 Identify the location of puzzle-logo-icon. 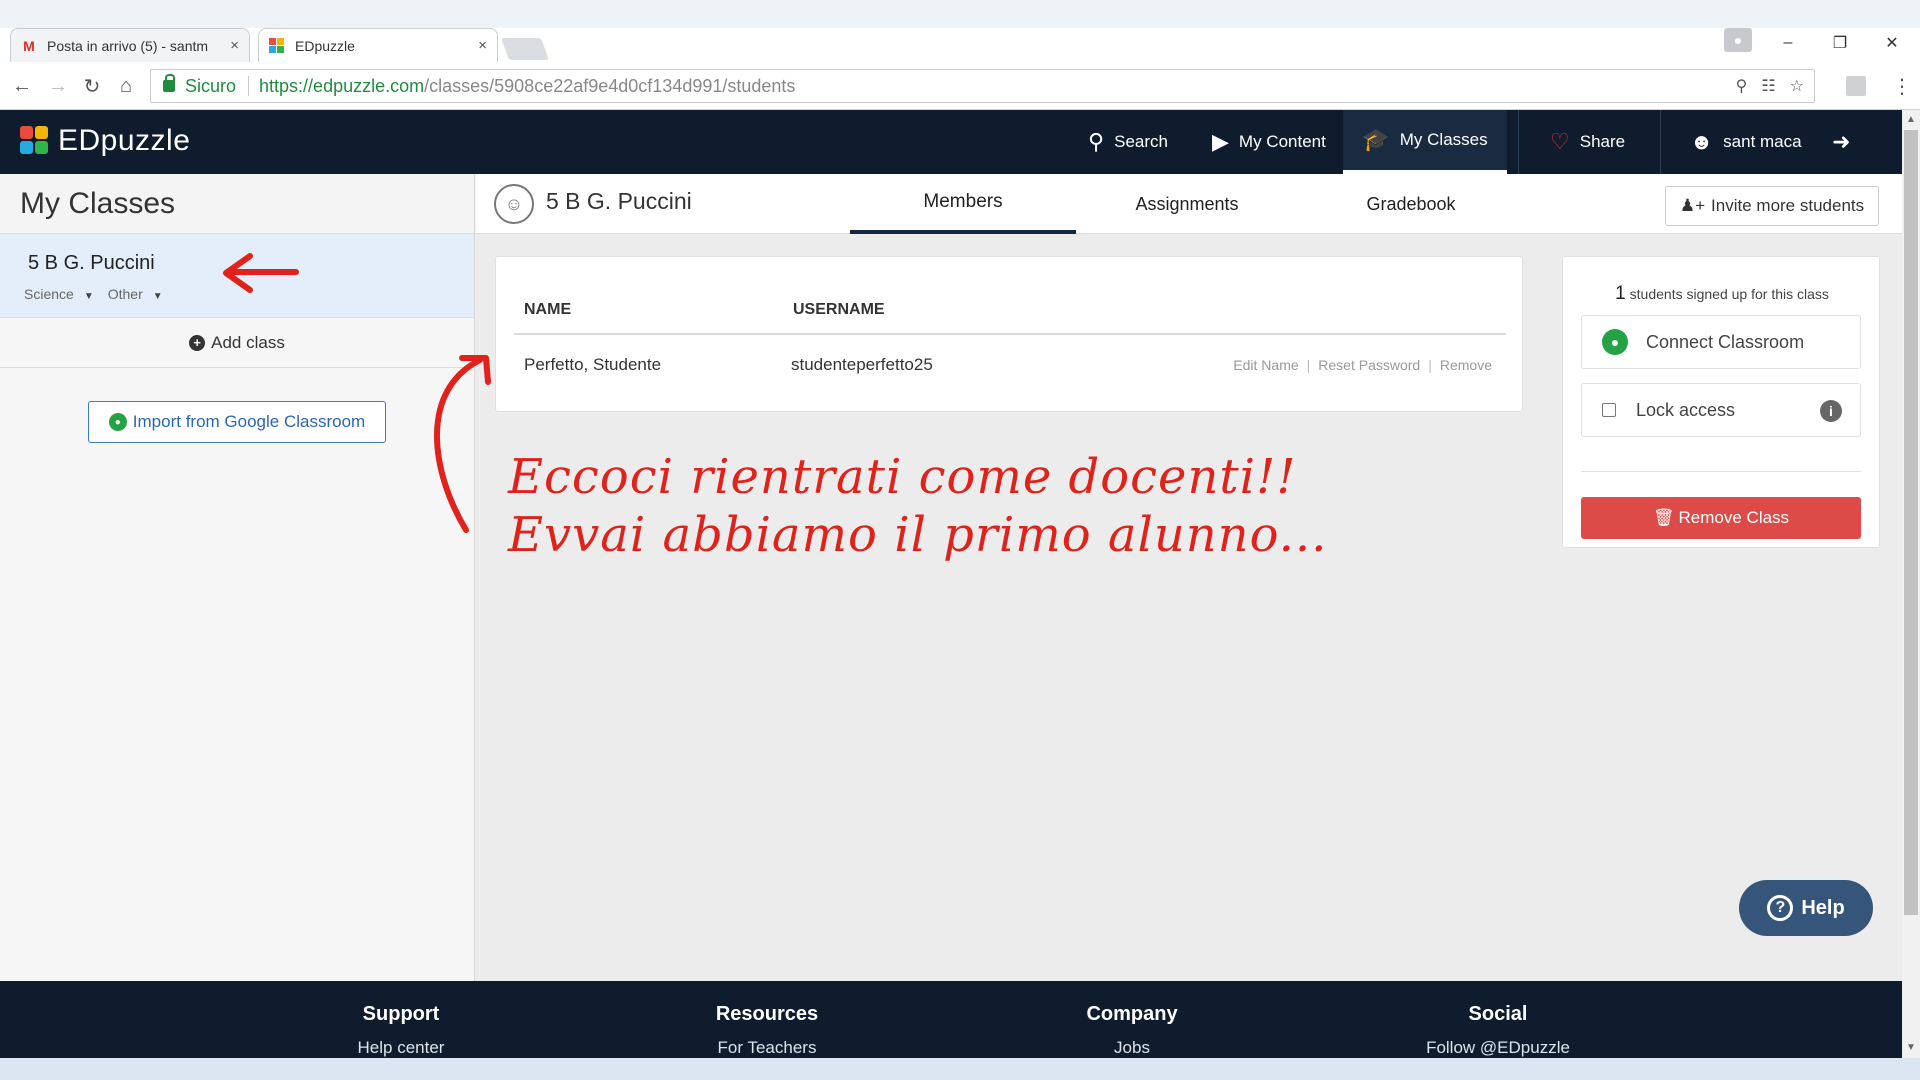
(35, 141).